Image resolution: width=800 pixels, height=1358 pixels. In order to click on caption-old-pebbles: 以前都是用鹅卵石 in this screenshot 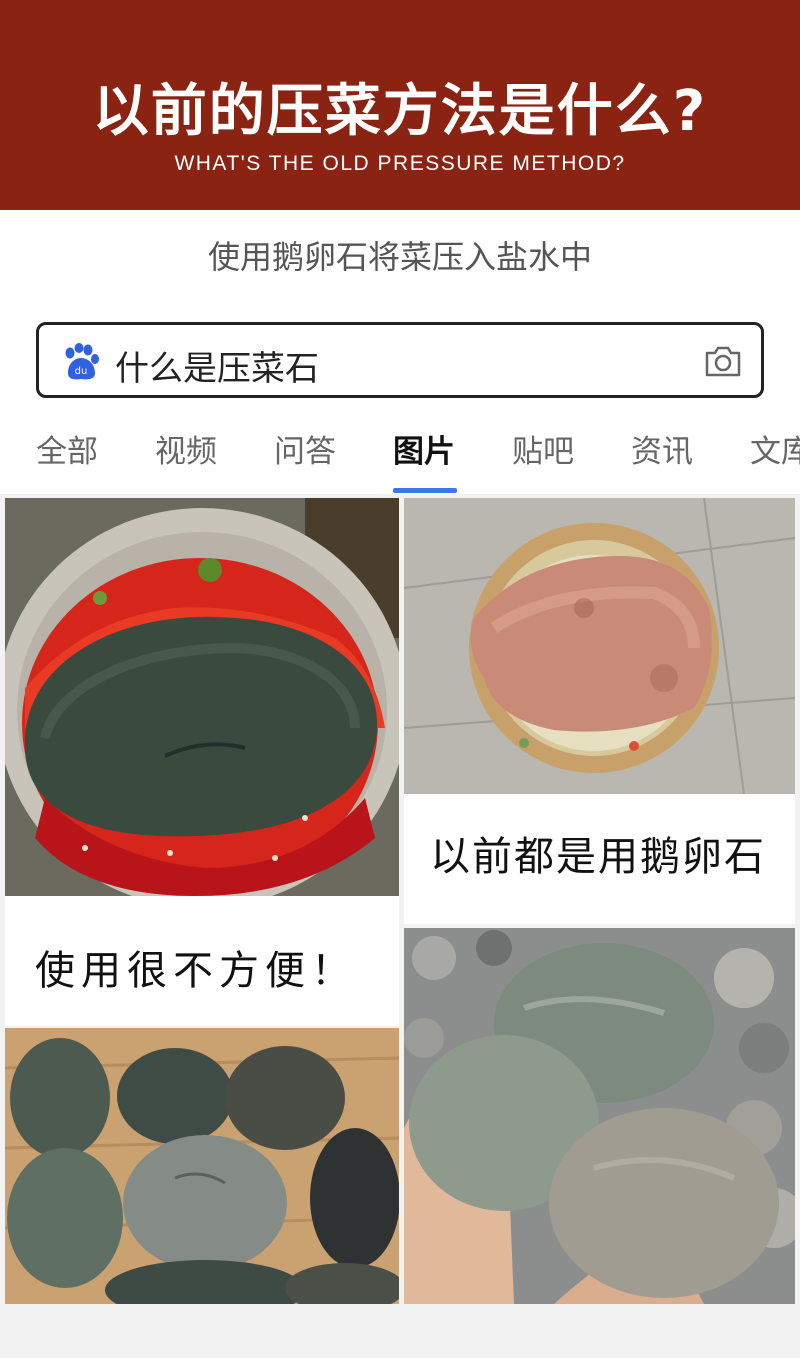, I will do `click(598, 857)`.